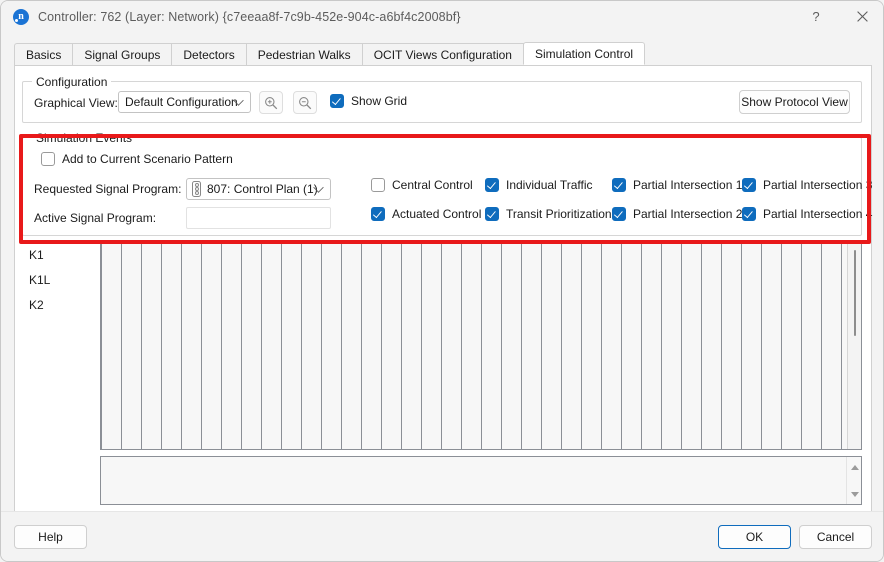 The width and height of the screenshot is (884, 562). I want to click on titlebar-close-button, so click(861, 16).